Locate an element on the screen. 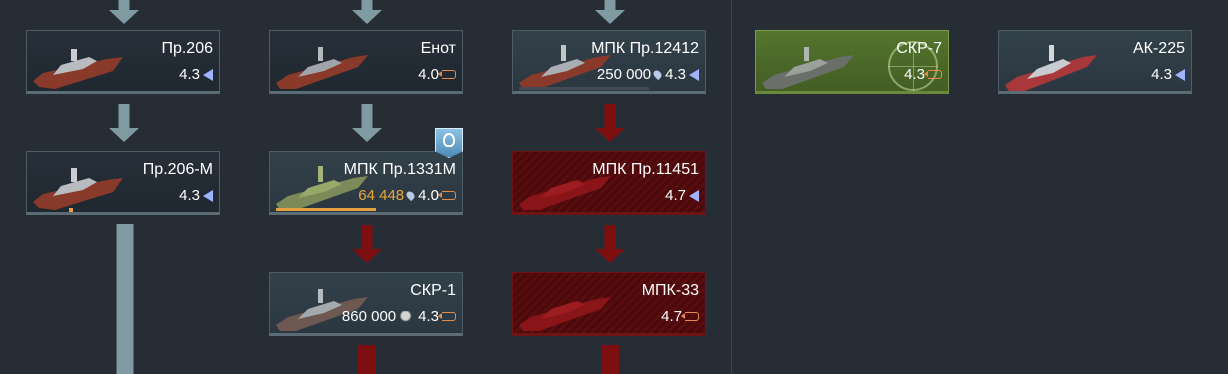 The height and width of the screenshot is (374, 1228). vehicle-card-skr7: СКР-7 4.3 is located at coordinates (852, 62).